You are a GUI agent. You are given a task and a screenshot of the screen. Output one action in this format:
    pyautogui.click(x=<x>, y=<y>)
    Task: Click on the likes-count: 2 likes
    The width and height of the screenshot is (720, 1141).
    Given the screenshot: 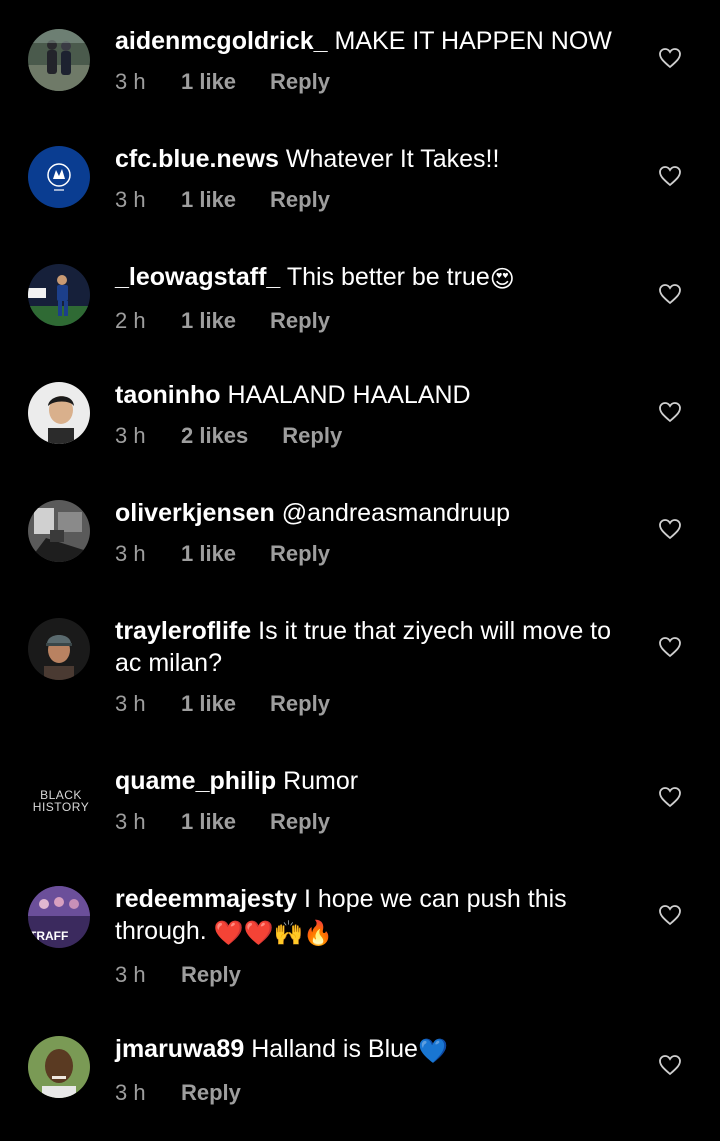 What is the action you would take?
    pyautogui.click(x=214, y=436)
    